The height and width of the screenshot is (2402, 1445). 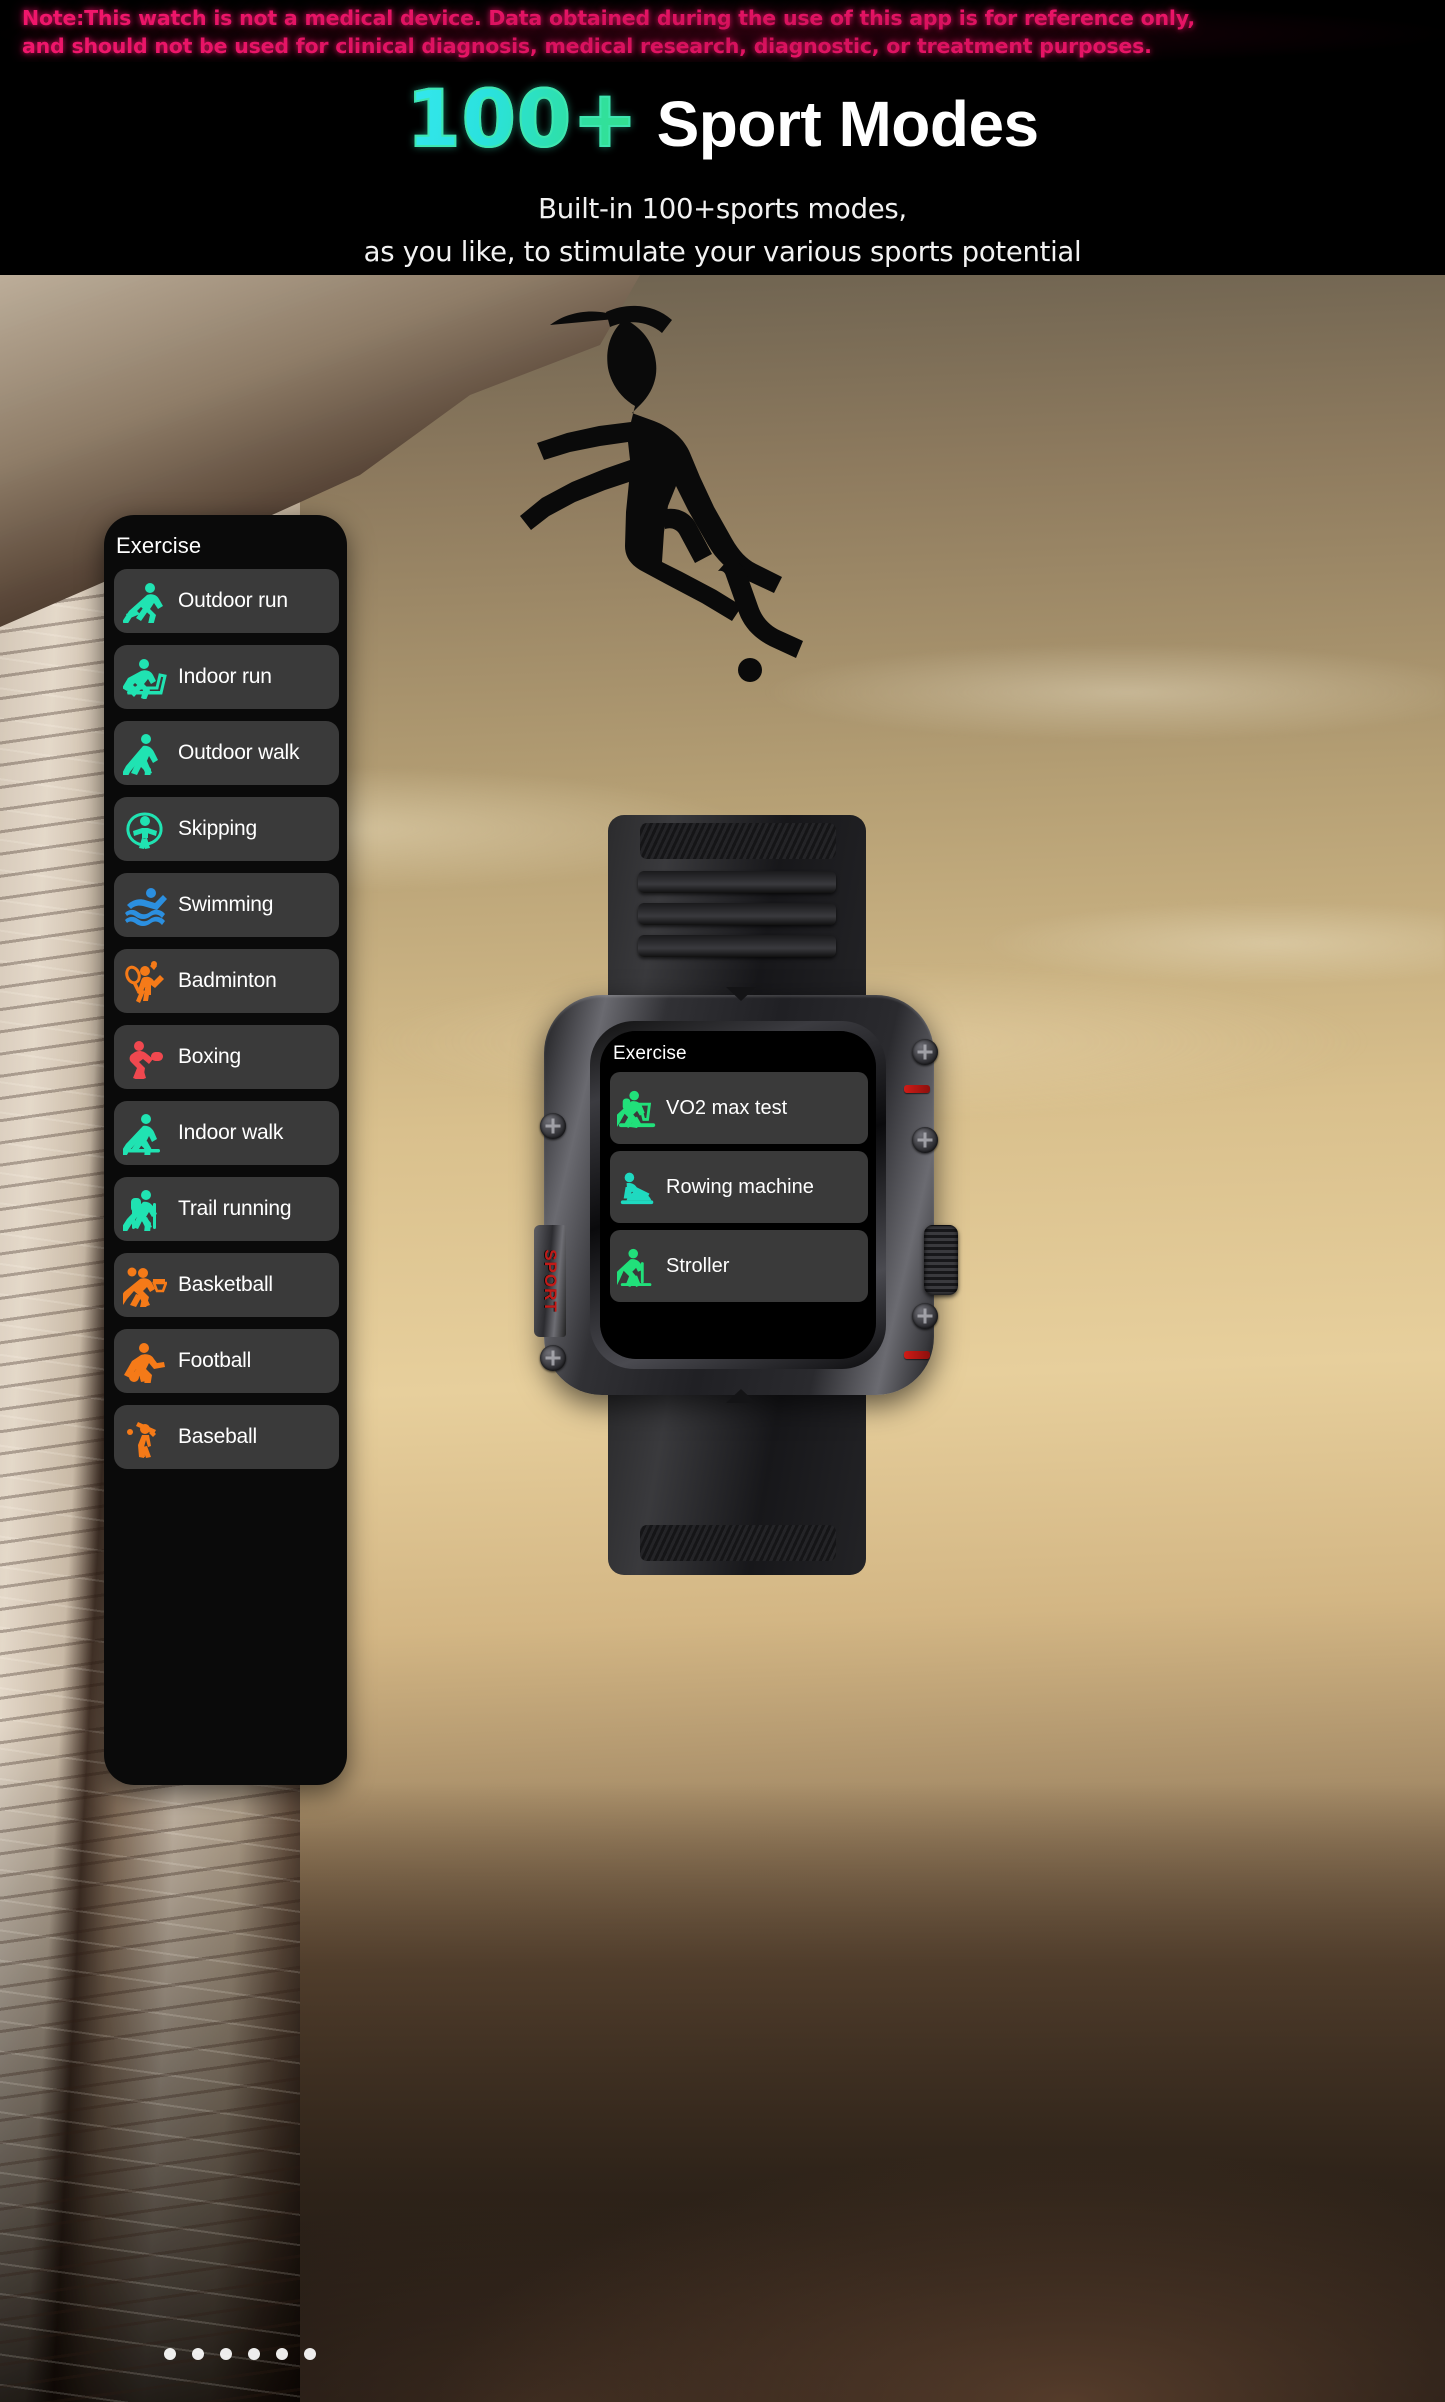 I want to click on list-item-label: Swimming, so click(x=226, y=904).